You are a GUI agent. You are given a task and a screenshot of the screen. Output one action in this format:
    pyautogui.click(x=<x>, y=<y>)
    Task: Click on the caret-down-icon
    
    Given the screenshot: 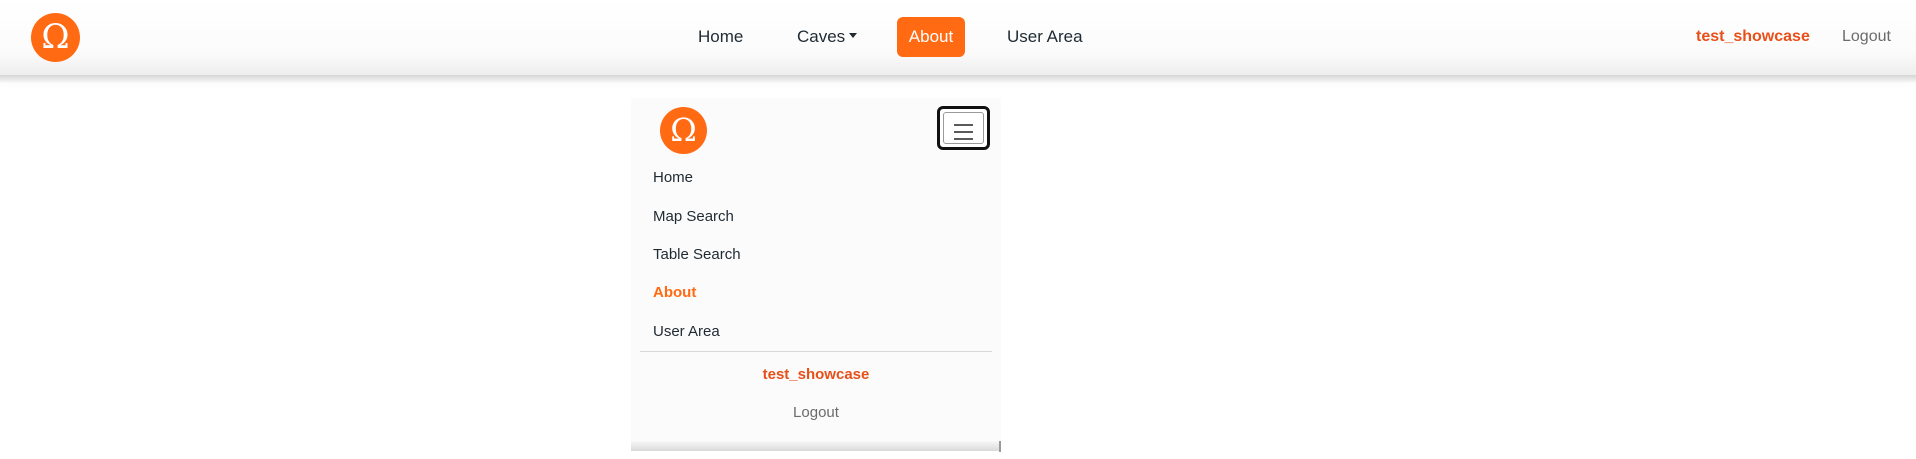 What is the action you would take?
    pyautogui.click(x=853, y=36)
    